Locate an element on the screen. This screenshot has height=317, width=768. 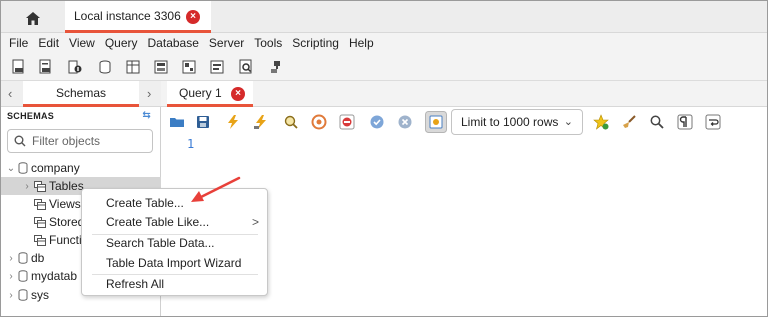
tree-node-label: Views is located at coordinates (65, 204).